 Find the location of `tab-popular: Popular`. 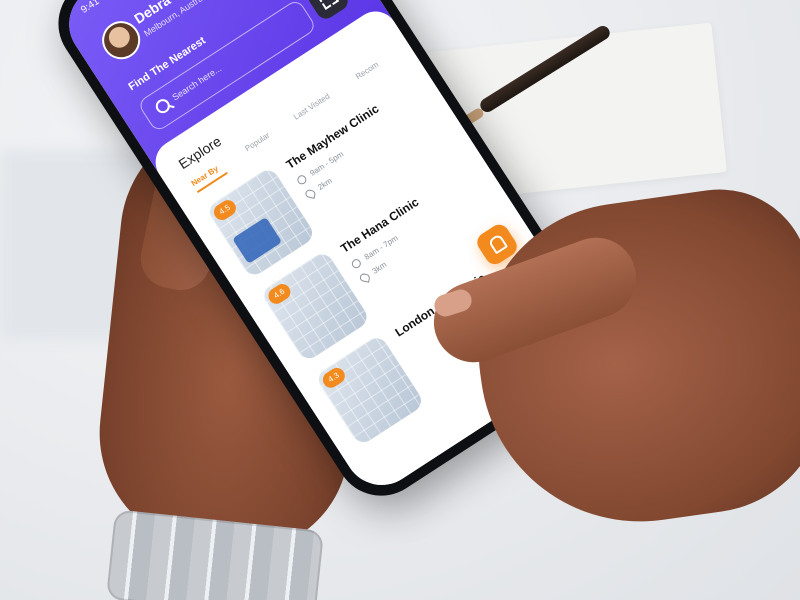

tab-popular: Popular is located at coordinates (257, 142).